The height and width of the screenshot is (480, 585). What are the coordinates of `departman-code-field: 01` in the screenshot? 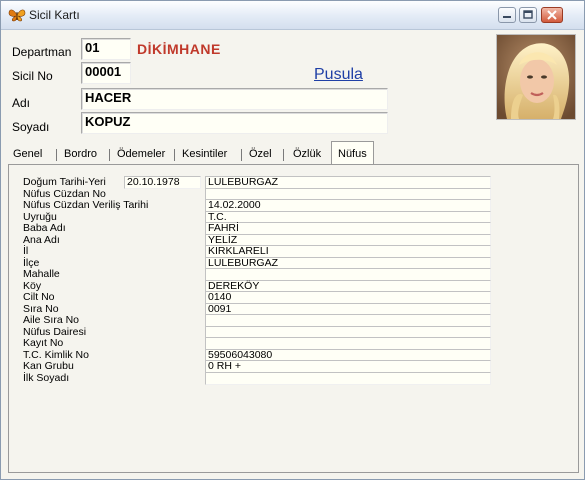 It's located at (106, 49).